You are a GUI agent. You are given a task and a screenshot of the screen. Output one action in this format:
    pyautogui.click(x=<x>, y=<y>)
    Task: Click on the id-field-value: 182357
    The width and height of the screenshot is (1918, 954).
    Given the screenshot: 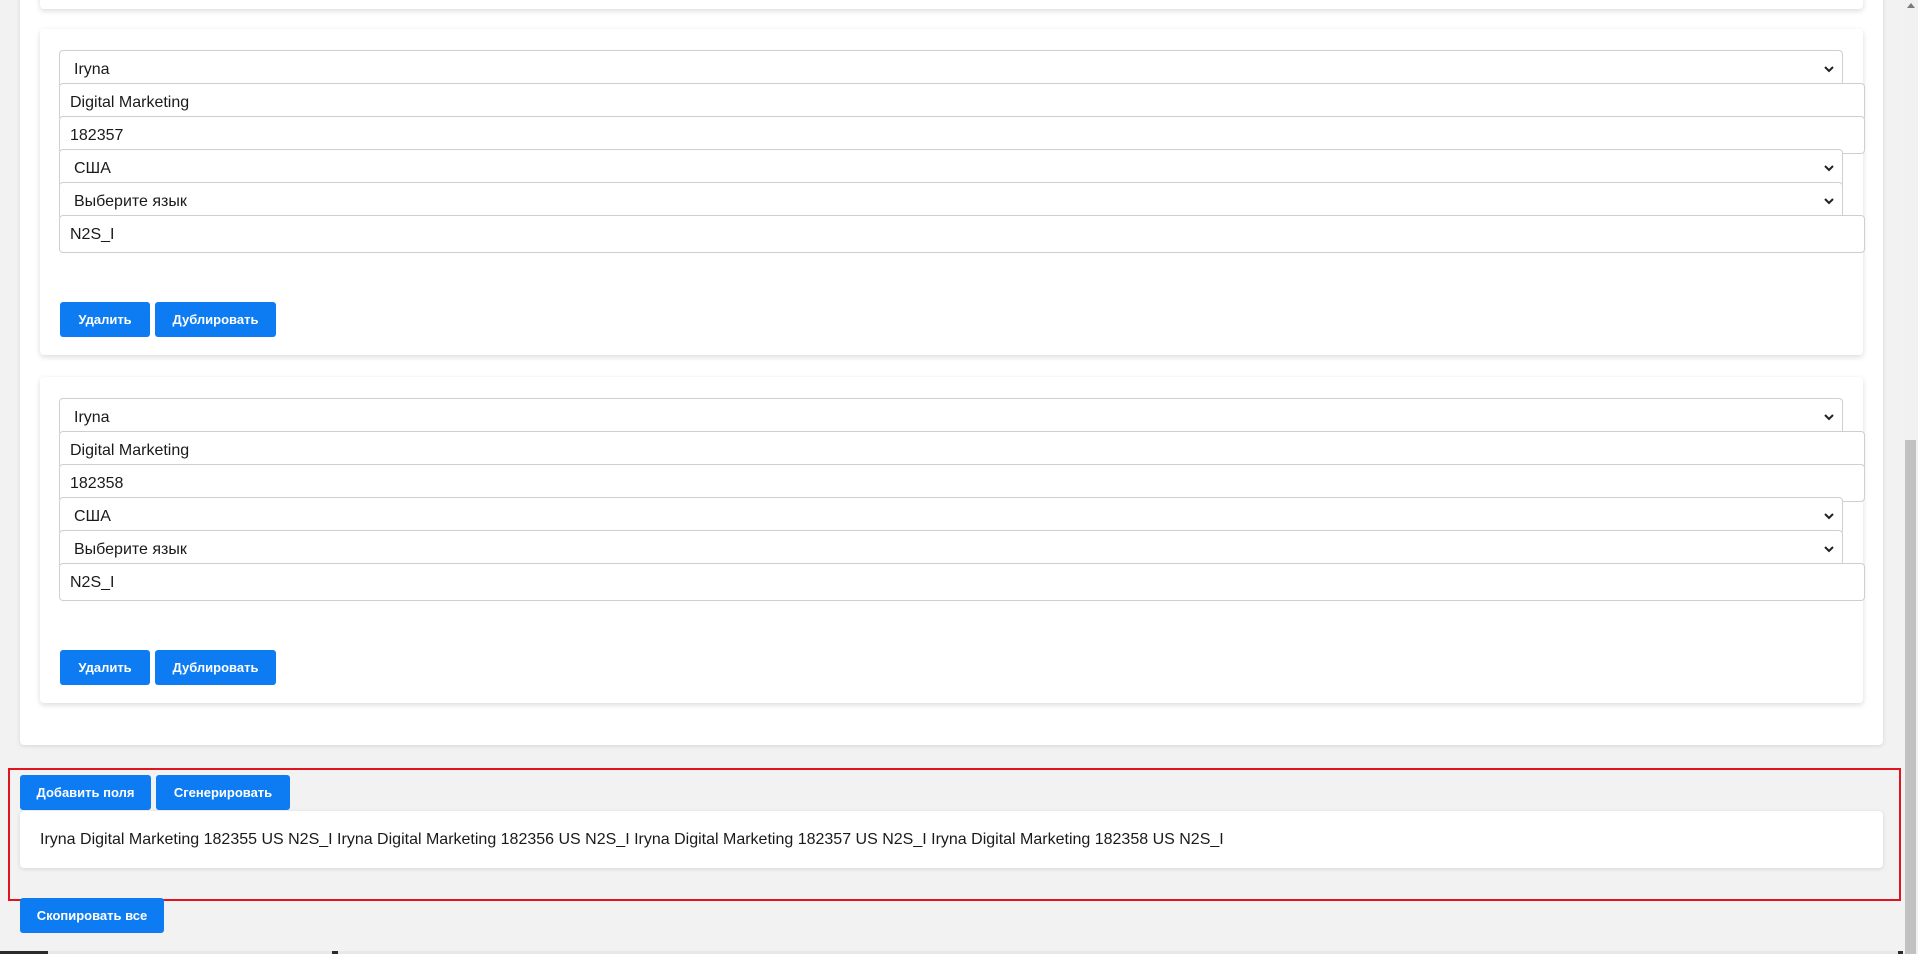 What is the action you would take?
    pyautogui.click(x=97, y=135)
    